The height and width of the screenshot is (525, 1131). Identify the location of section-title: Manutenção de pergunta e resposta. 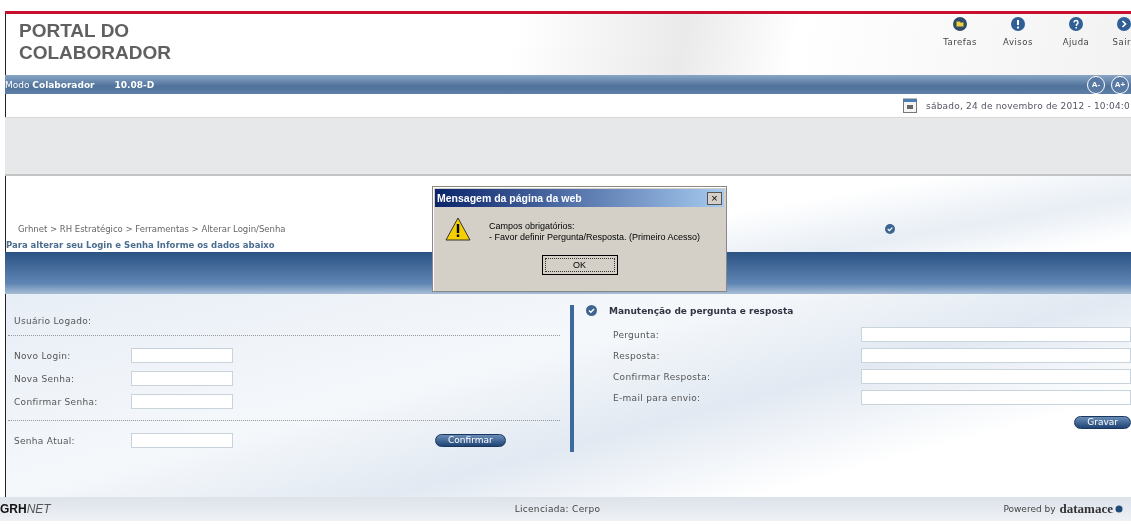
(701, 310).